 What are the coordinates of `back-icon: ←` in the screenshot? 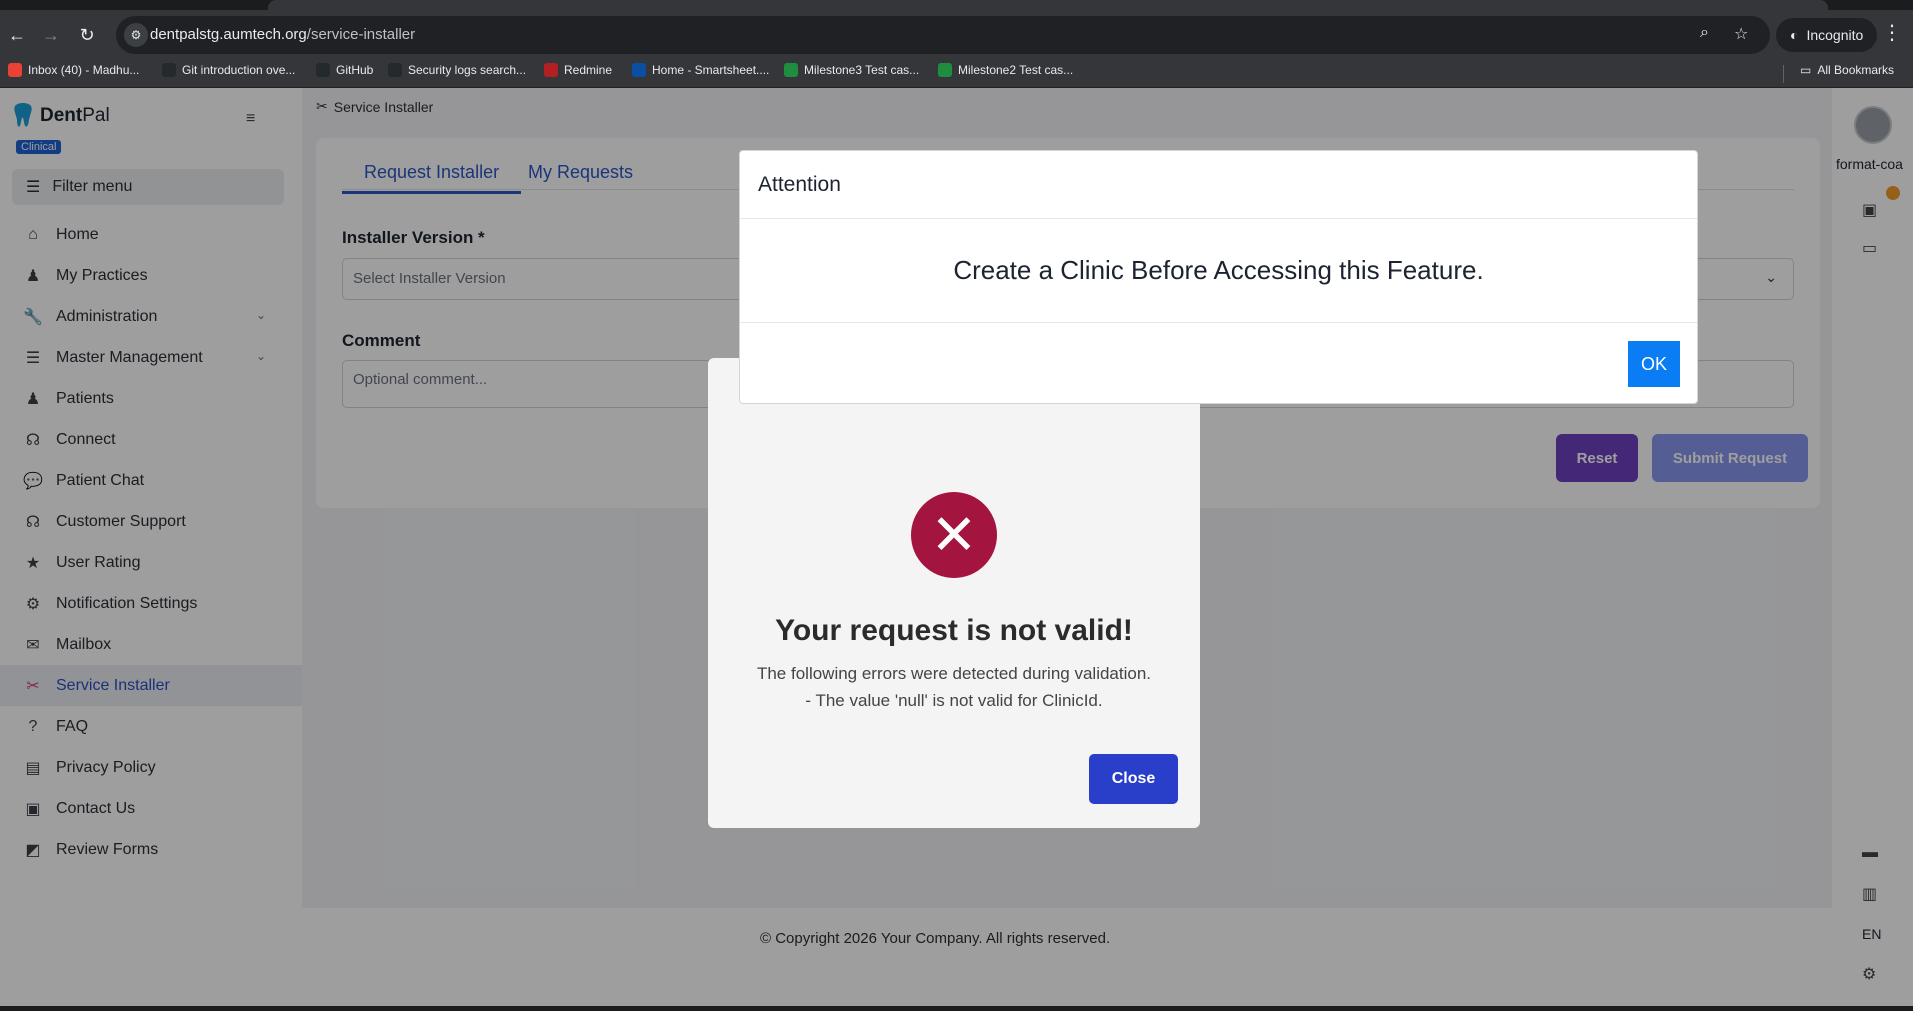 It's located at (17, 35).